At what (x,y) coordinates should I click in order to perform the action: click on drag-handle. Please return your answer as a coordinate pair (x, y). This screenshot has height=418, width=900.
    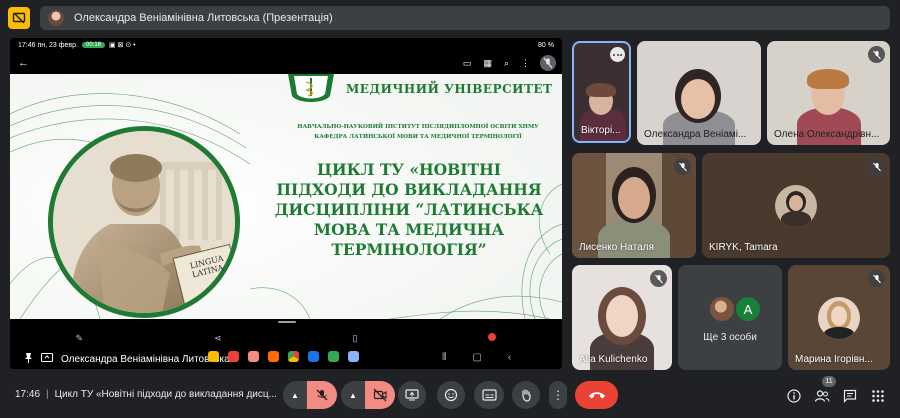
    Looking at the image, I should click on (287, 322).